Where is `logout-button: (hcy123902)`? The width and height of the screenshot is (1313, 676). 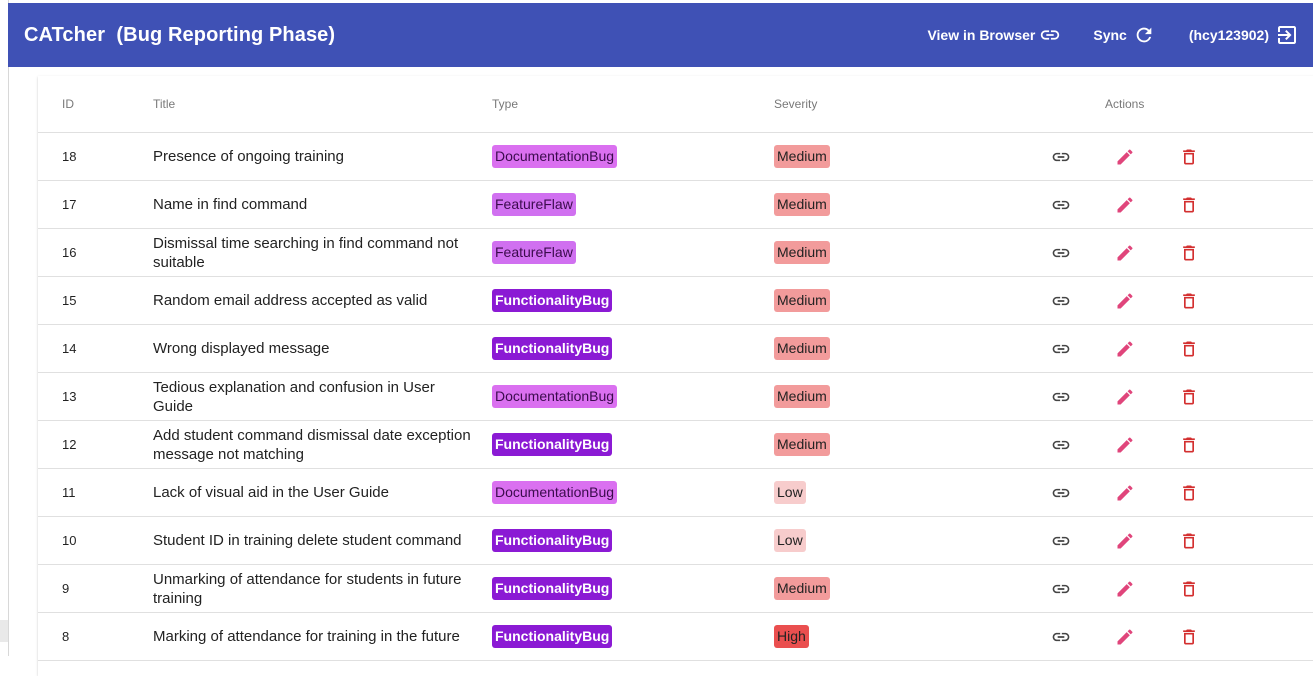 logout-button: (hcy123902) is located at coordinates (1244, 35).